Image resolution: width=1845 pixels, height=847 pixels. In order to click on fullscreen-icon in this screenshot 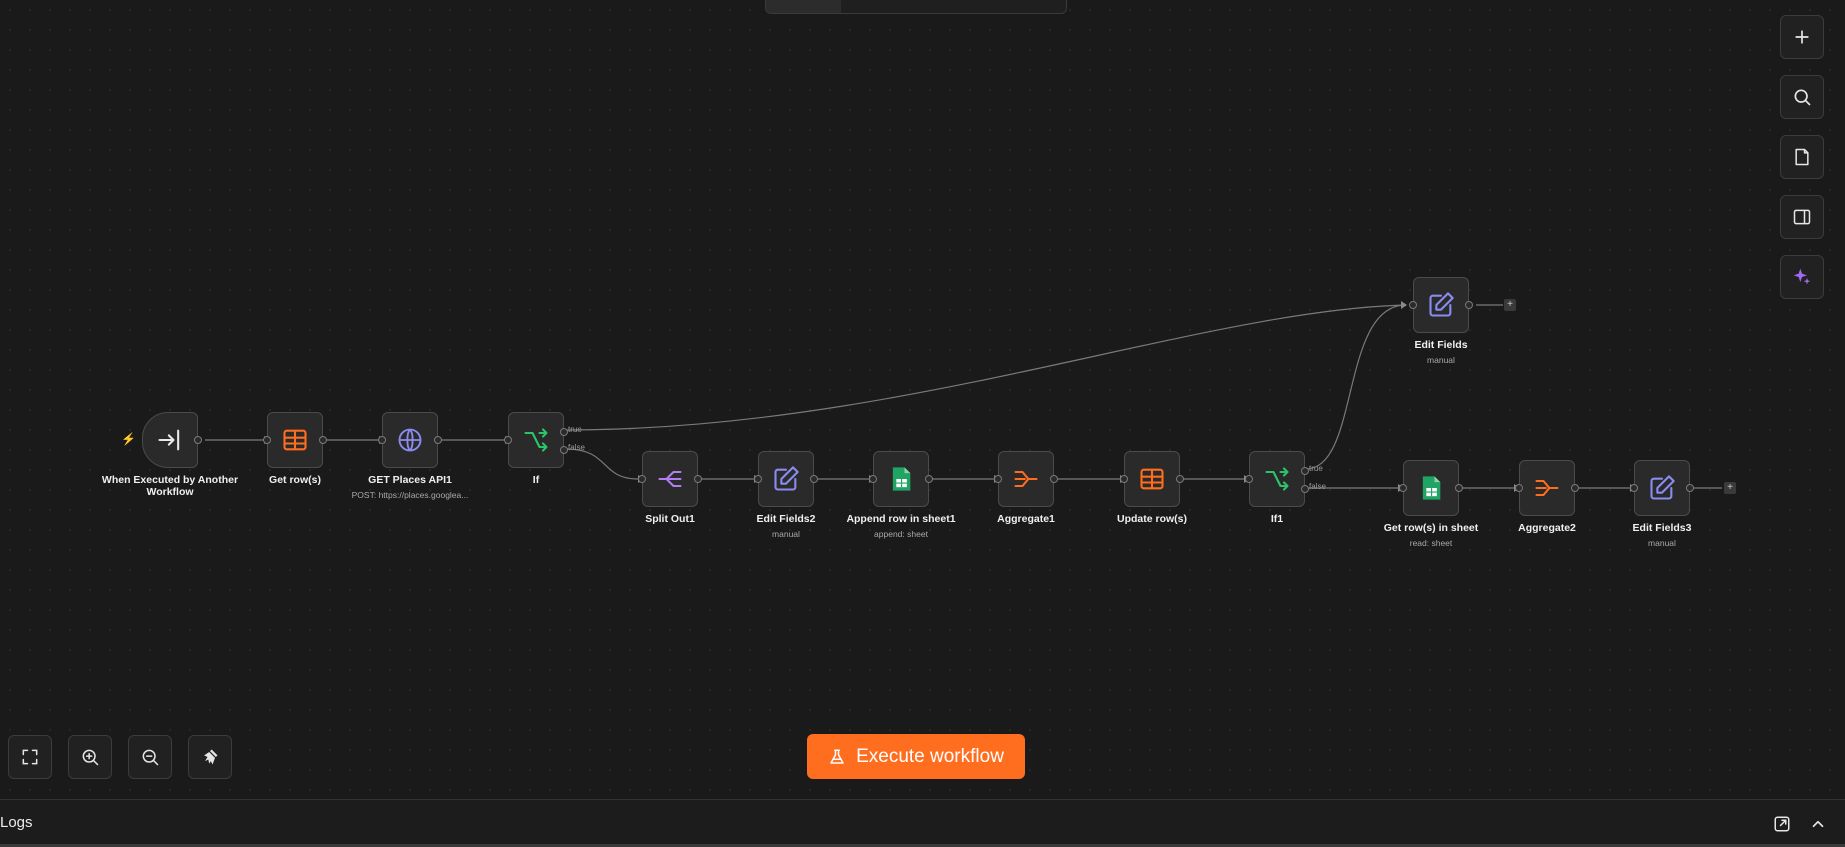, I will do `click(30, 757)`.